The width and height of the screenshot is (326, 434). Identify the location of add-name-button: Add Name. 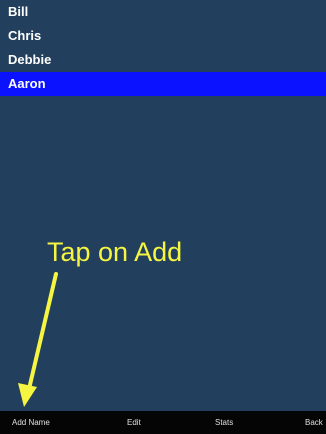
(31, 422).